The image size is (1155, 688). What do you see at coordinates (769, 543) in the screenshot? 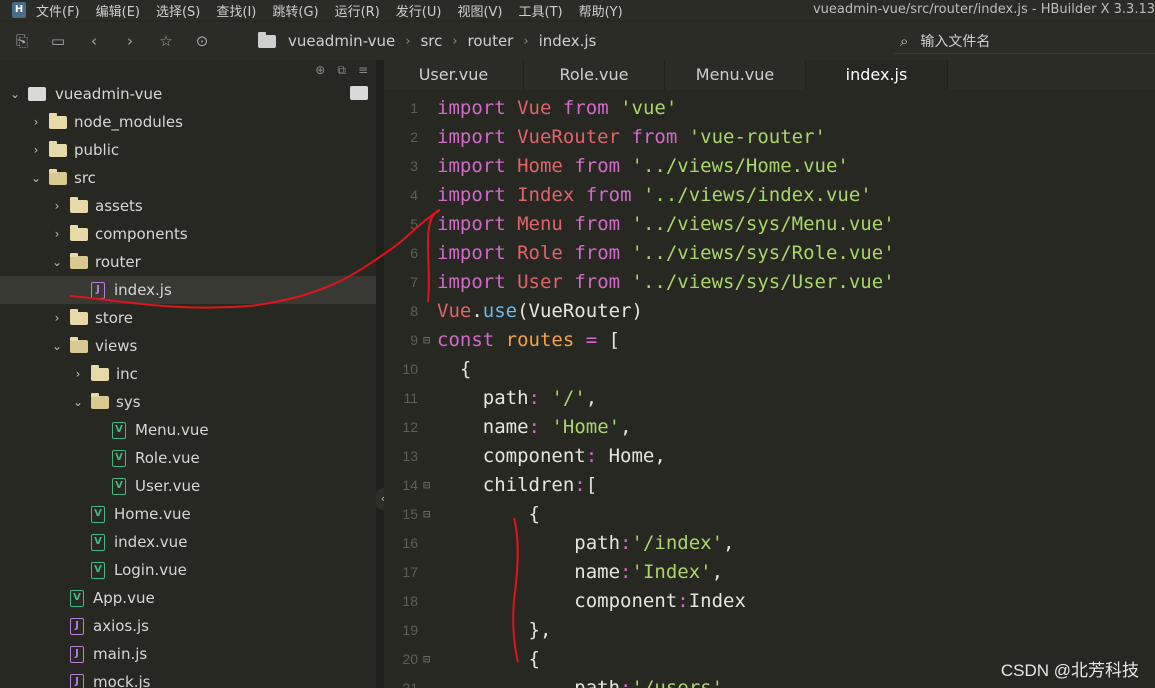
I see `code-line: 16 path:'/index',` at bounding box center [769, 543].